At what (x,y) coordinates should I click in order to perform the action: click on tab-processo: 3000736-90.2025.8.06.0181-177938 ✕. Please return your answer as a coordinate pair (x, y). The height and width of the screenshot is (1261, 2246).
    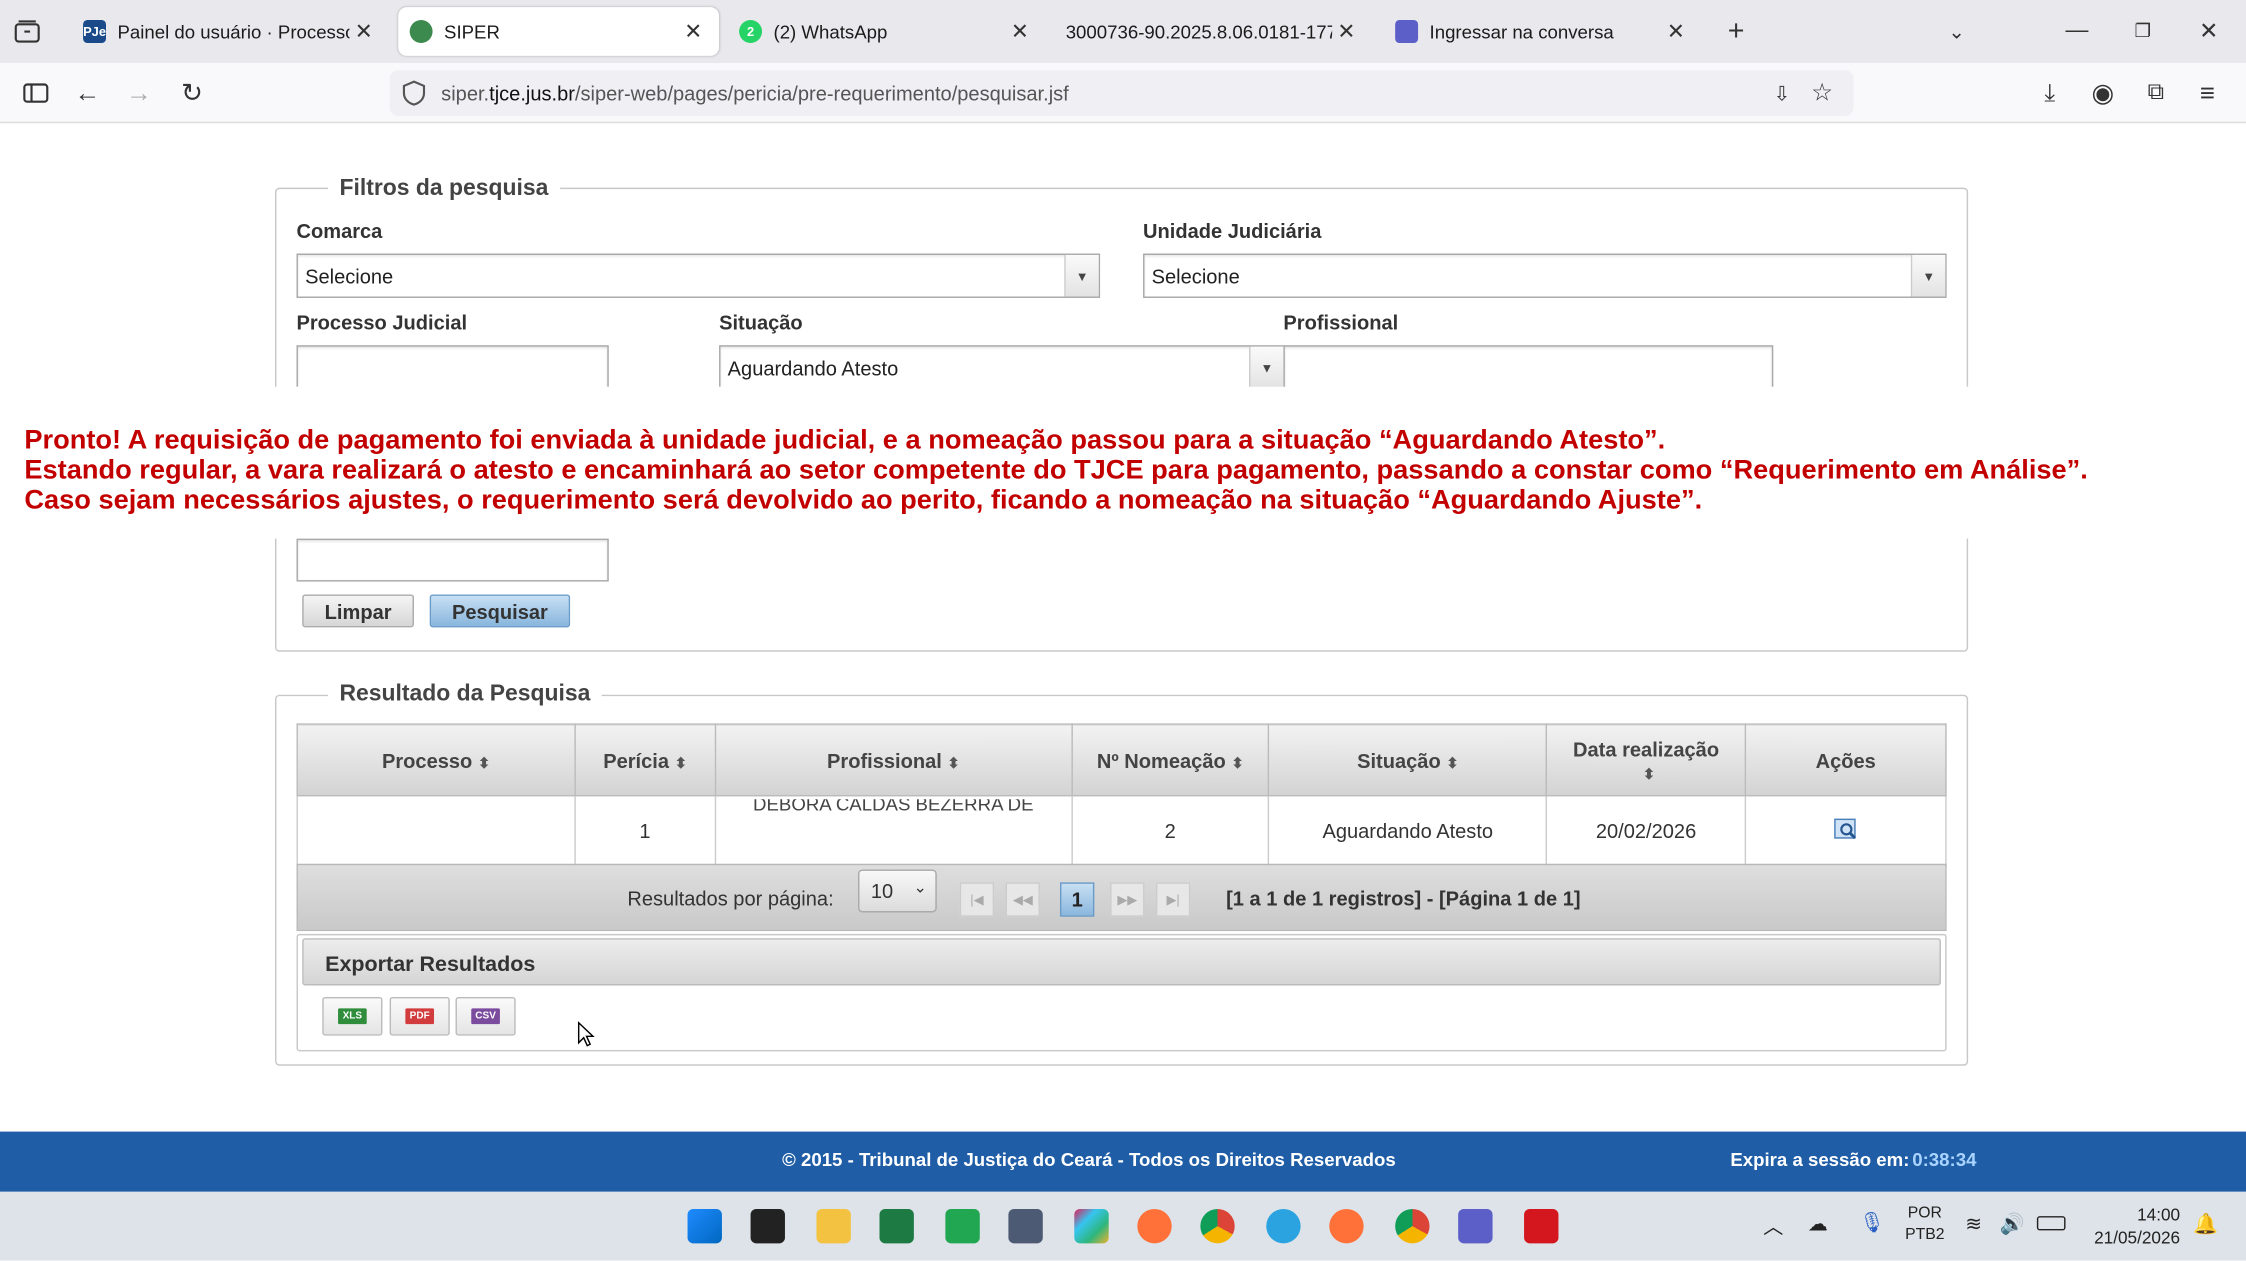
    Looking at the image, I should click on (1213, 31).